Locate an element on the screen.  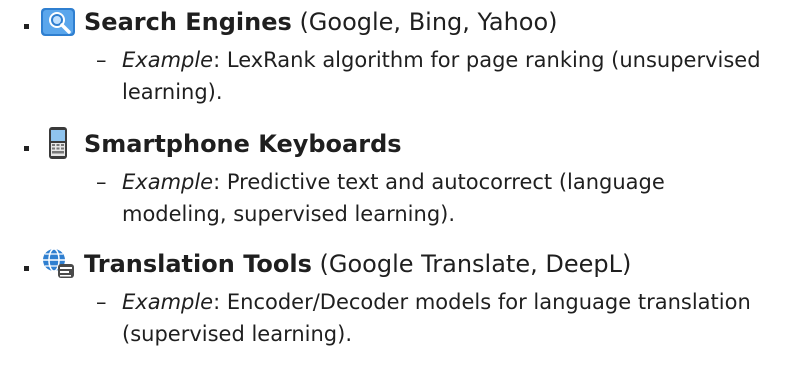
translation-globe-icon is located at coordinates (58, 264).